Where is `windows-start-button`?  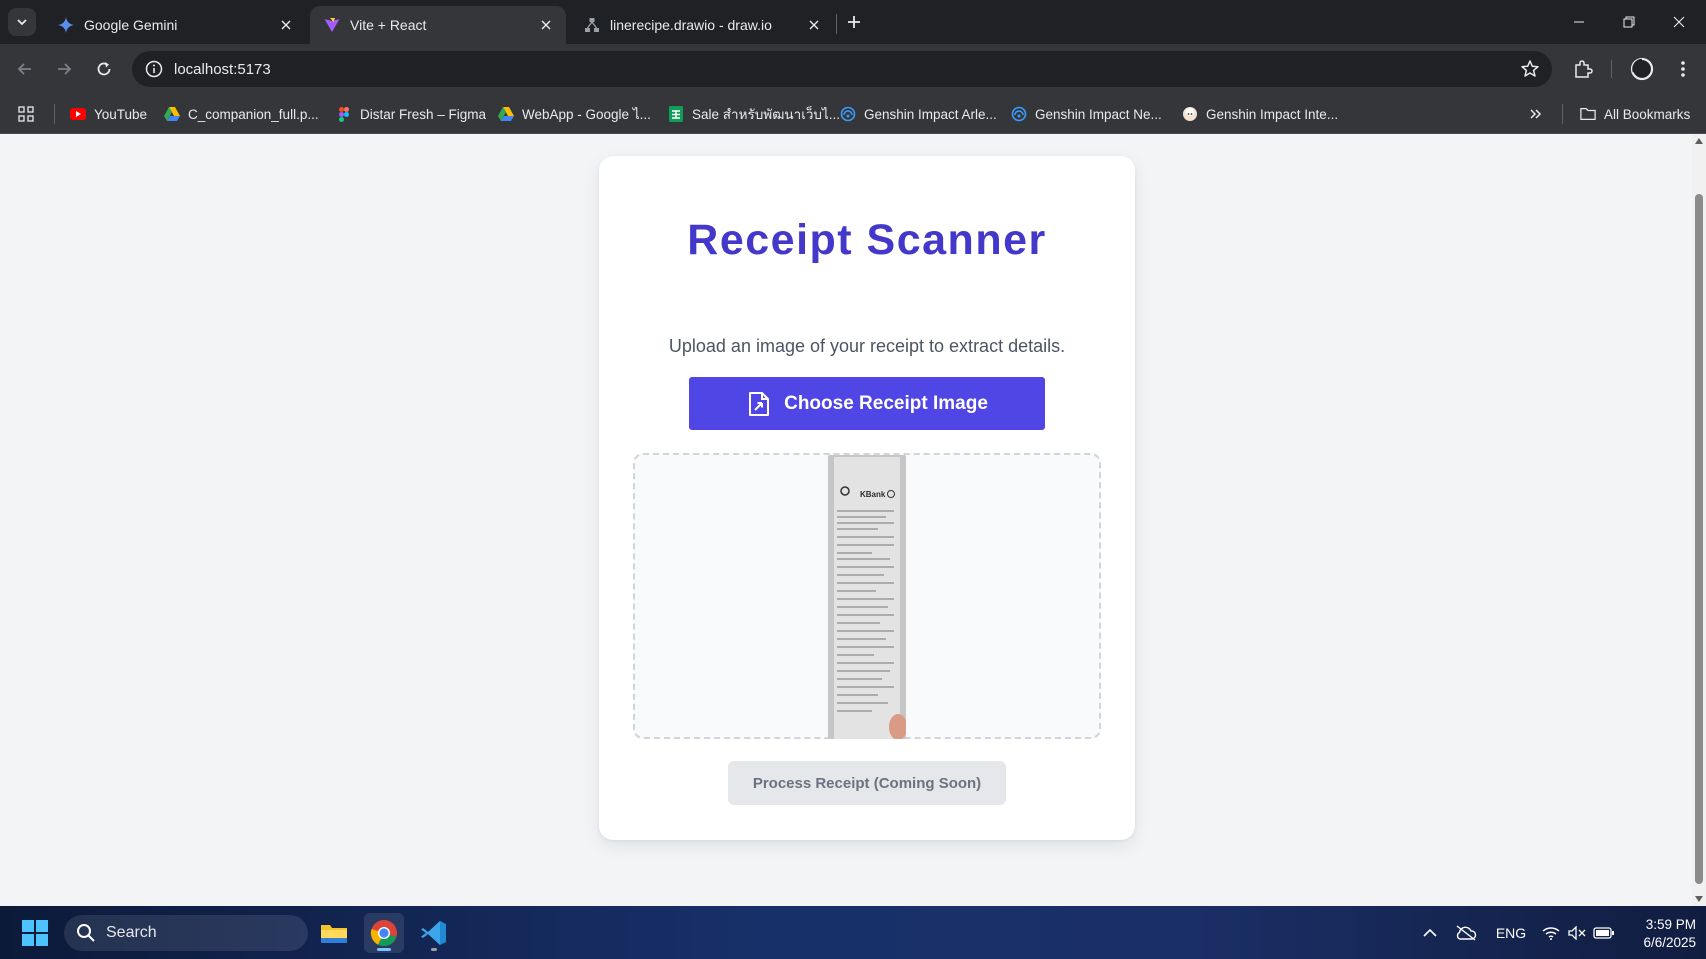
windows-start-button is located at coordinates (35, 933).